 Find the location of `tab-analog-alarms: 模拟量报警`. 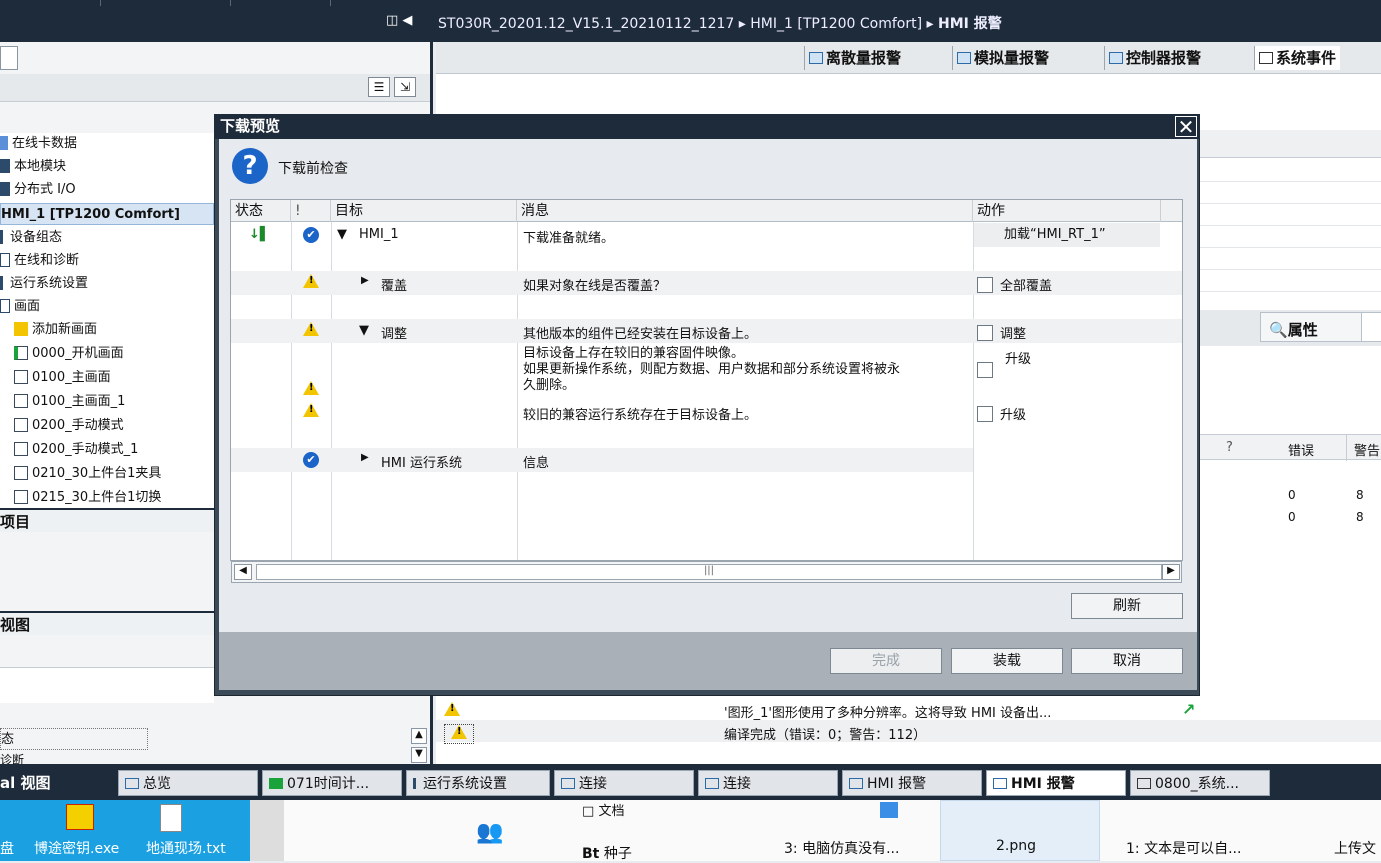

tab-analog-alarms: 模拟量报警 is located at coordinates (1002, 58).